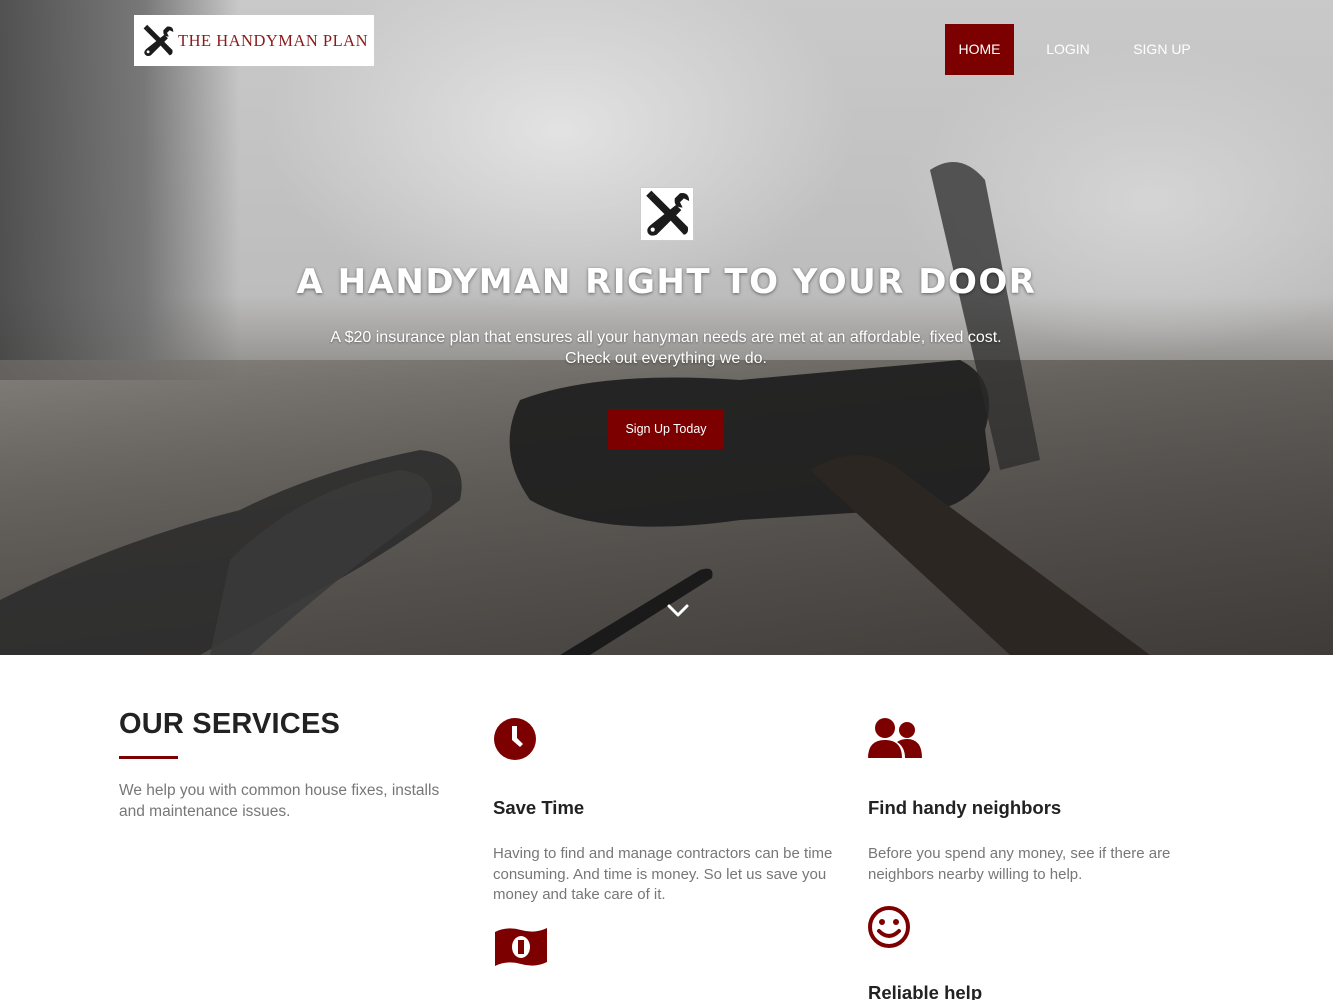 This screenshot has height=1000, width=1333. What do you see at coordinates (666, 429) in the screenshot?
I see `sign-up-today-button: Sign Up Today` at bounding box center [666, 429].